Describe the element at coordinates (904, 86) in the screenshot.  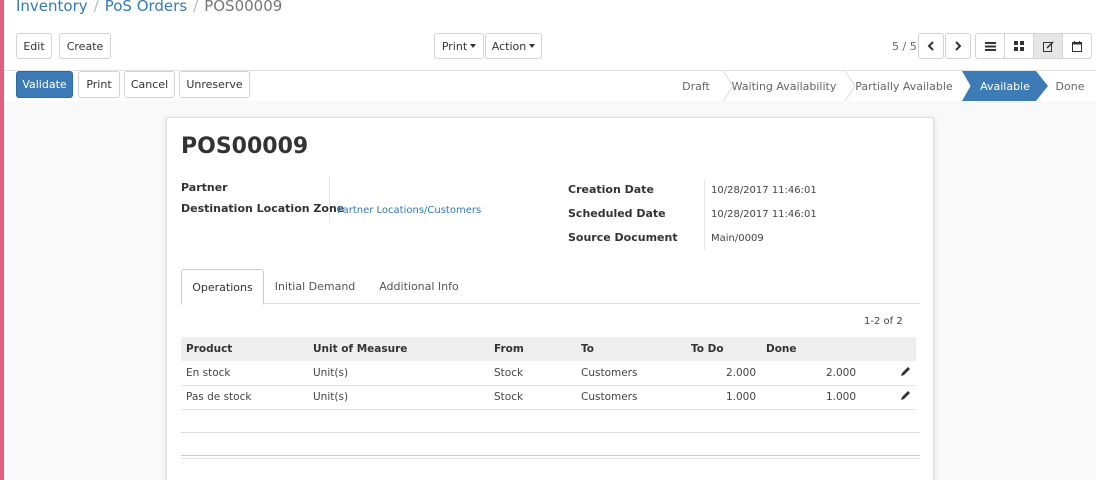
I see `stage-partially-available: Partially Available` at that location.